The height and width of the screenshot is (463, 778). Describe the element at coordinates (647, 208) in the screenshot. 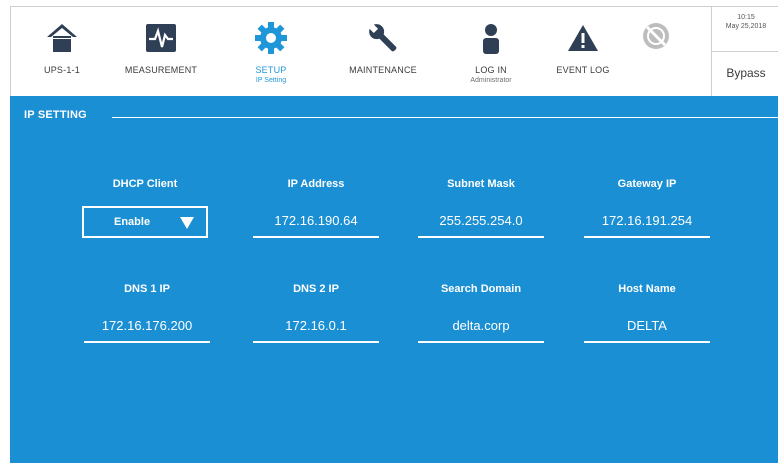

I see `gateway-ip-field: Gateway IP 172.16.191.254` at that location.